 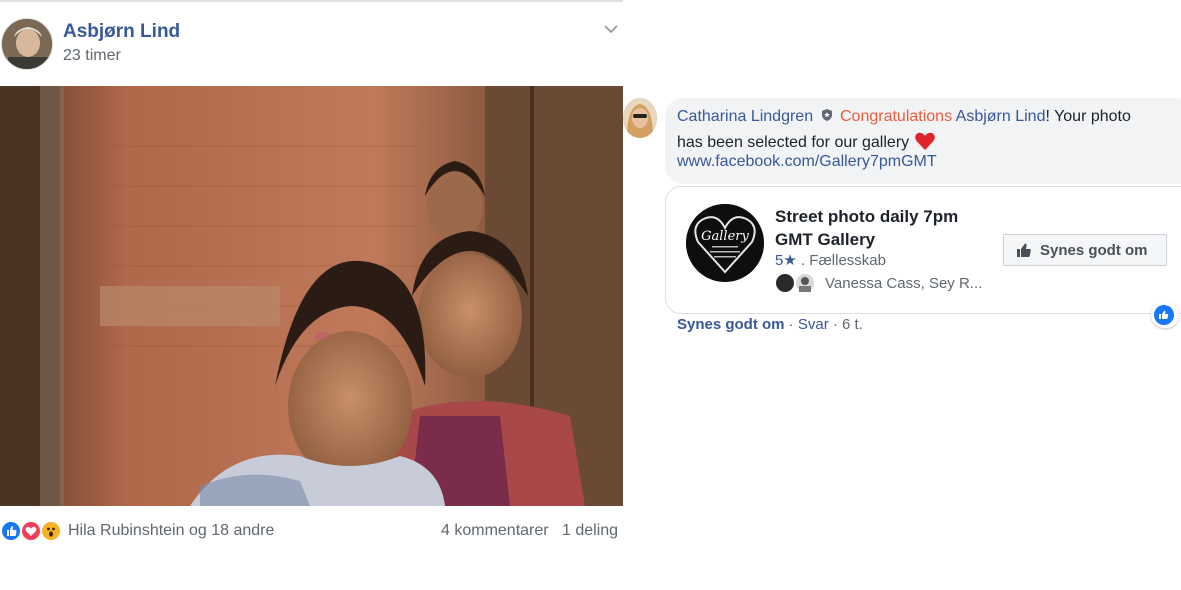 What do you see at coordinates (827, 115) in the screenshot?
I see `shield-badge-icon` at bounding box center [827, 115].